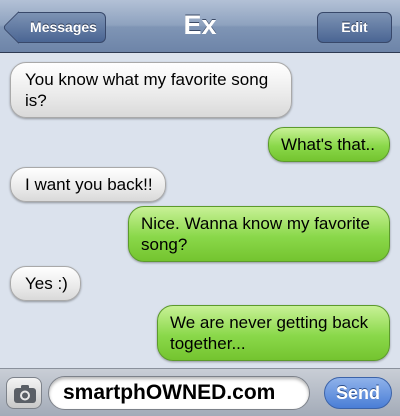 The width and height of the screenshot is (400, 416). I want to click on back-button: Messages, so click(62, 27).